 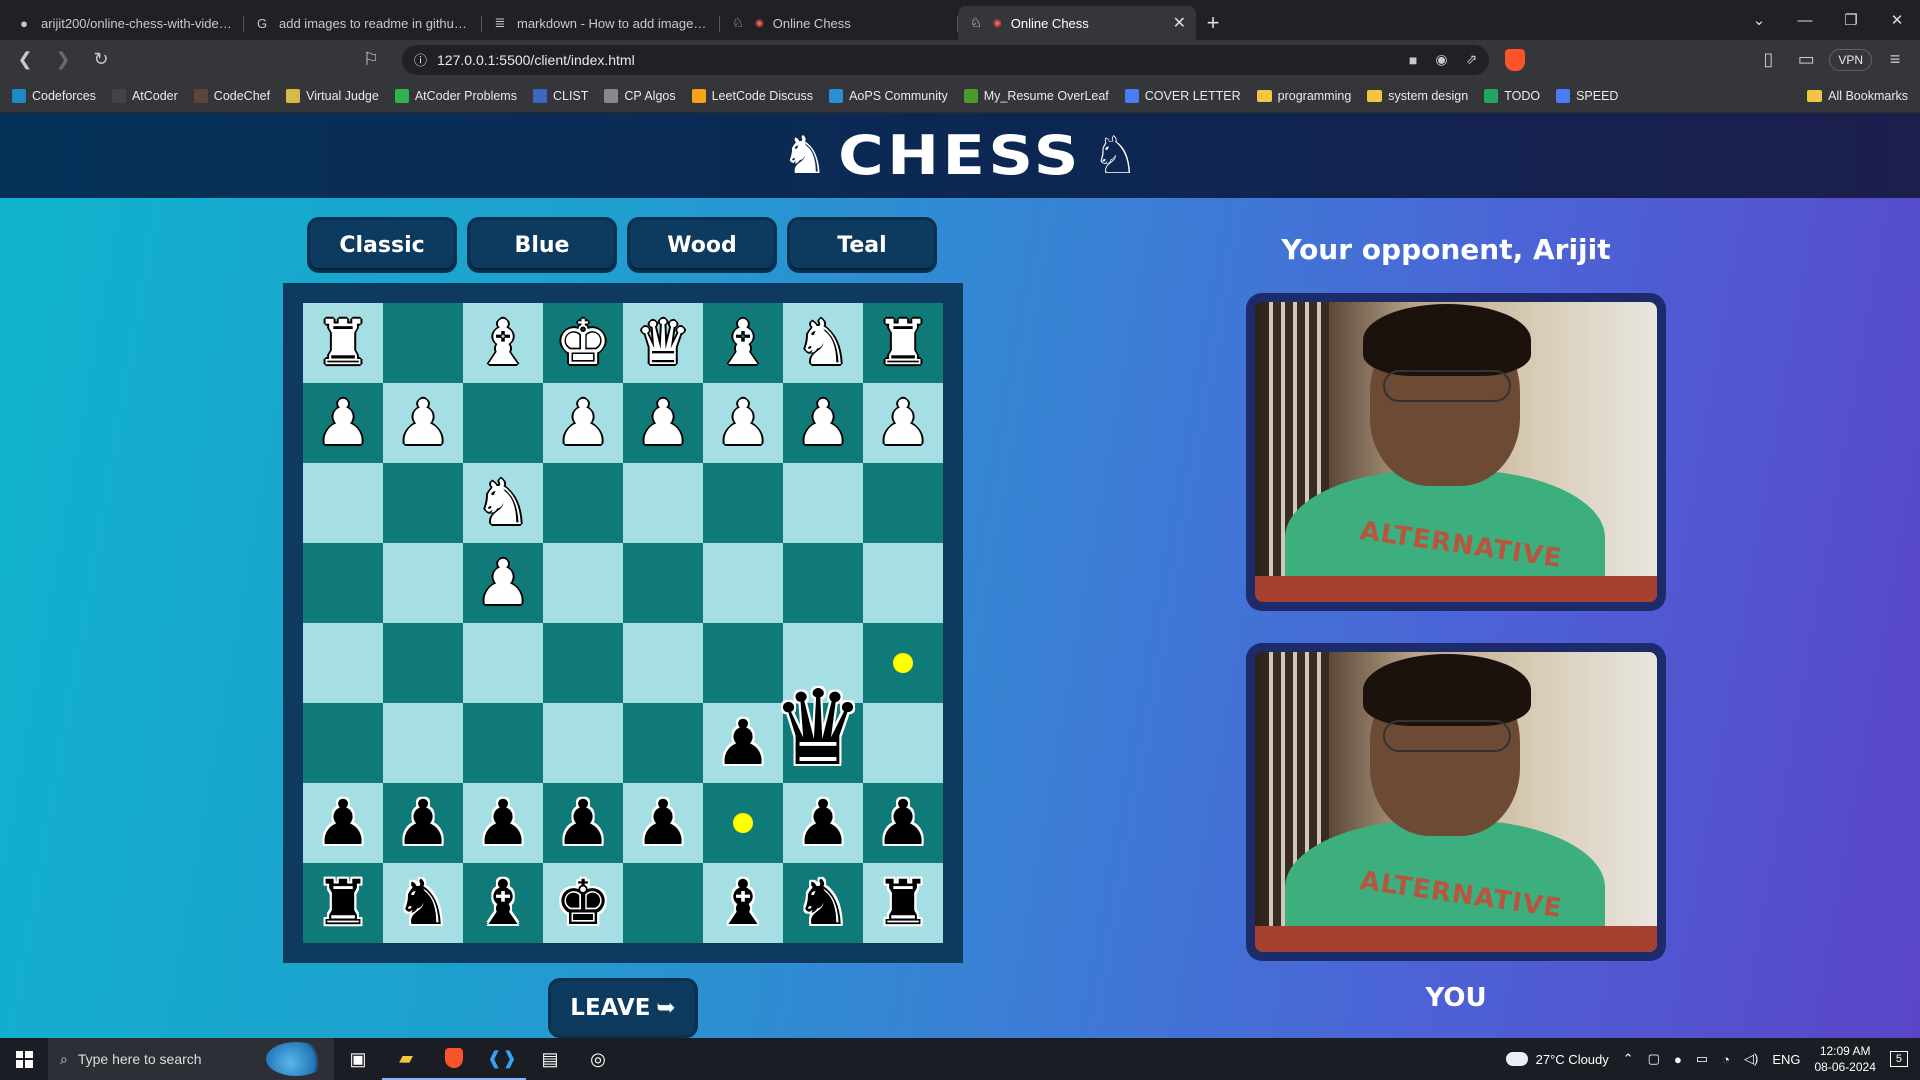 I want to click on bookmark-1: AtCoder, so click(x=144, y=95).